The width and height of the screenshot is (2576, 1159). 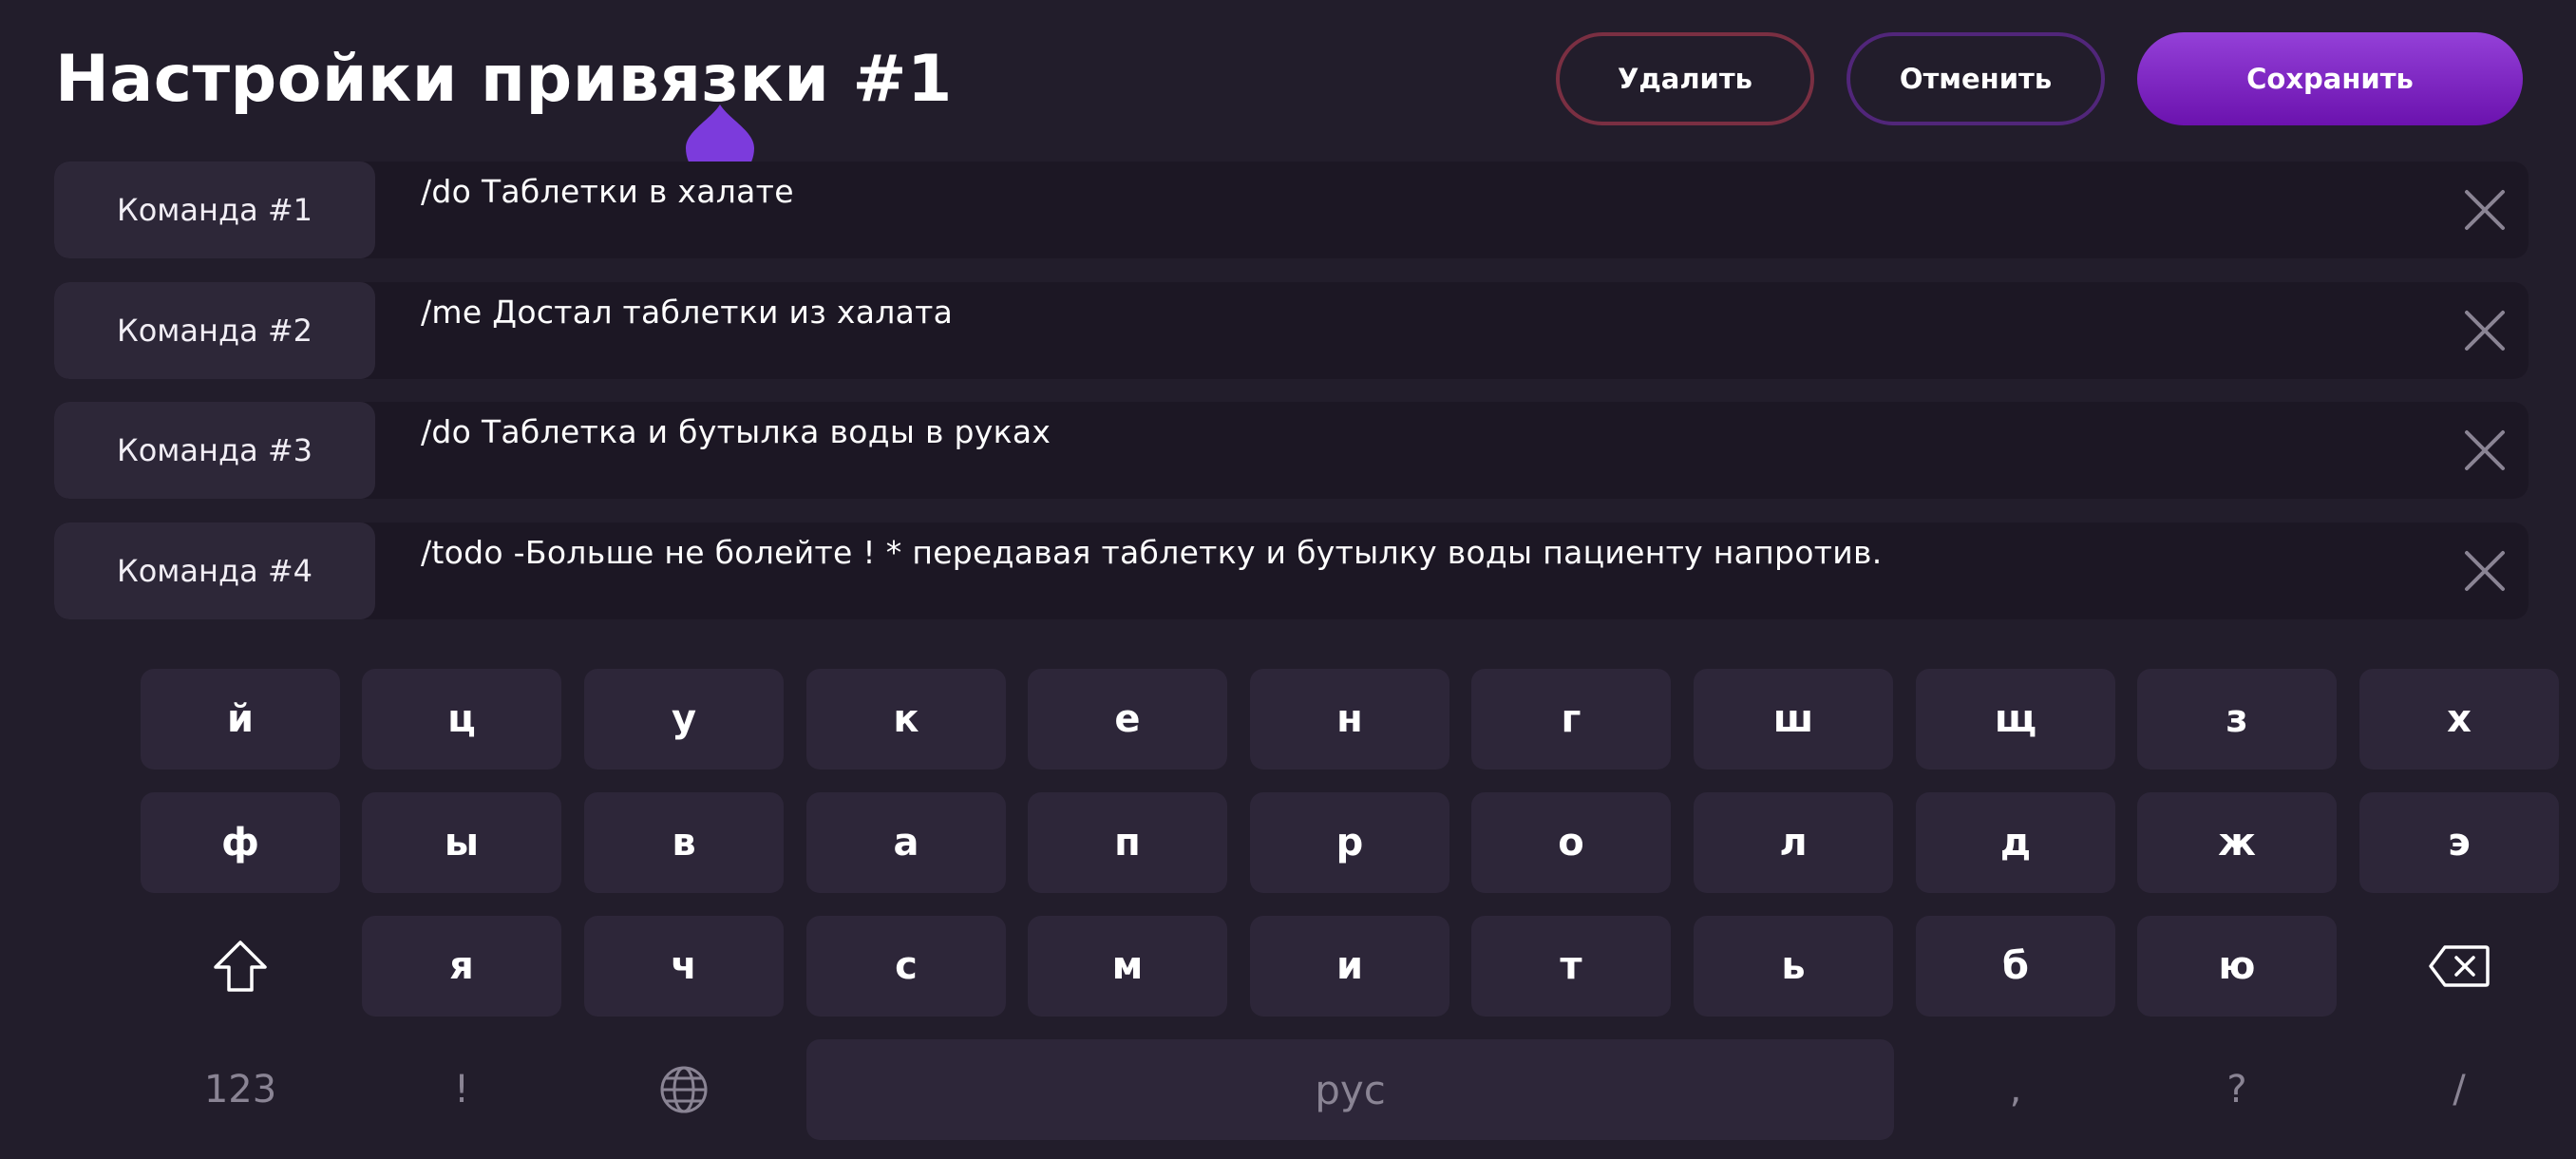 What do you see at coordinates (240, 1089) in the screenshot?
I see `numbers-key: 123` at bounding box center [240, 1089].